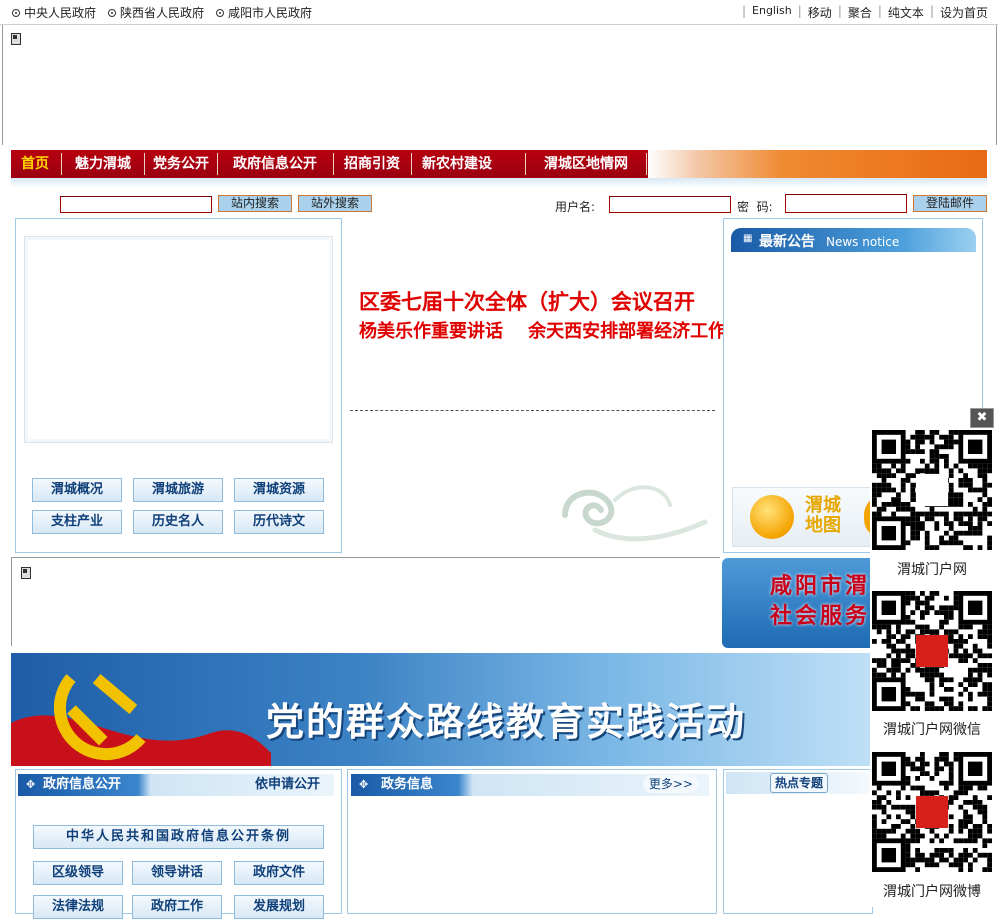  Describe the element at coordinates (287, 785) in the screenshot. I see `apply-disclosure-link: 依申请公开` at that location.